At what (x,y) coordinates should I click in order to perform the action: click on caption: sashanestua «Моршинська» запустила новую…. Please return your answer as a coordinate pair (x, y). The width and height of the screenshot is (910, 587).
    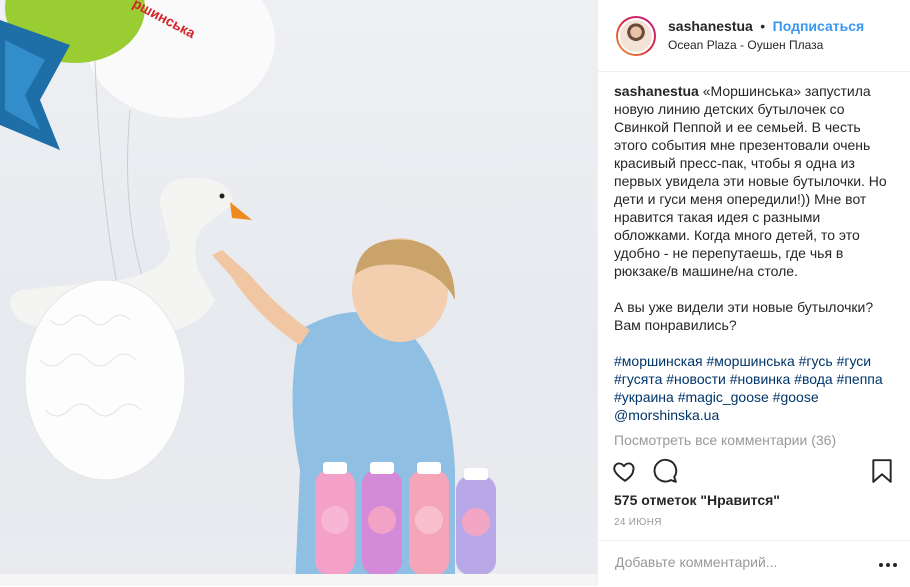
    Looking at the image, I should click on (755, 208).